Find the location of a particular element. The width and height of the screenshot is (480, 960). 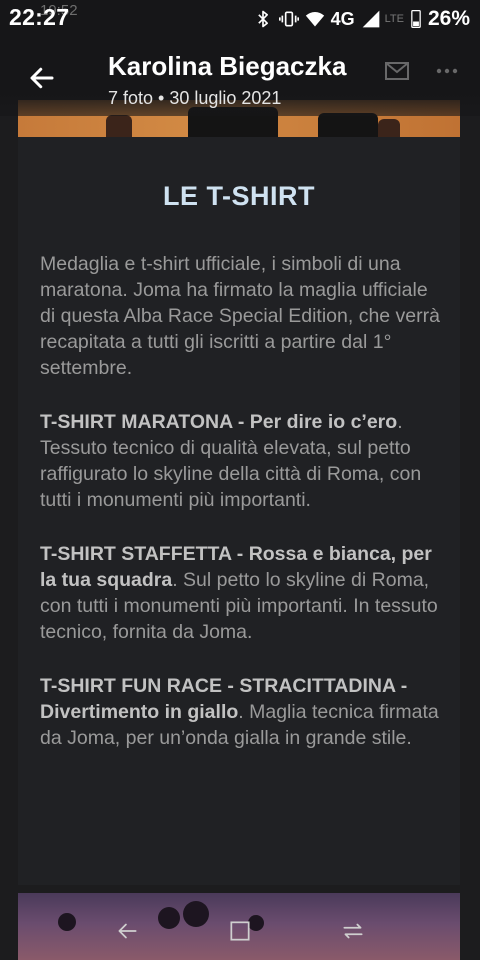

network-type-label: 4G is located at coordinates (342, 18).